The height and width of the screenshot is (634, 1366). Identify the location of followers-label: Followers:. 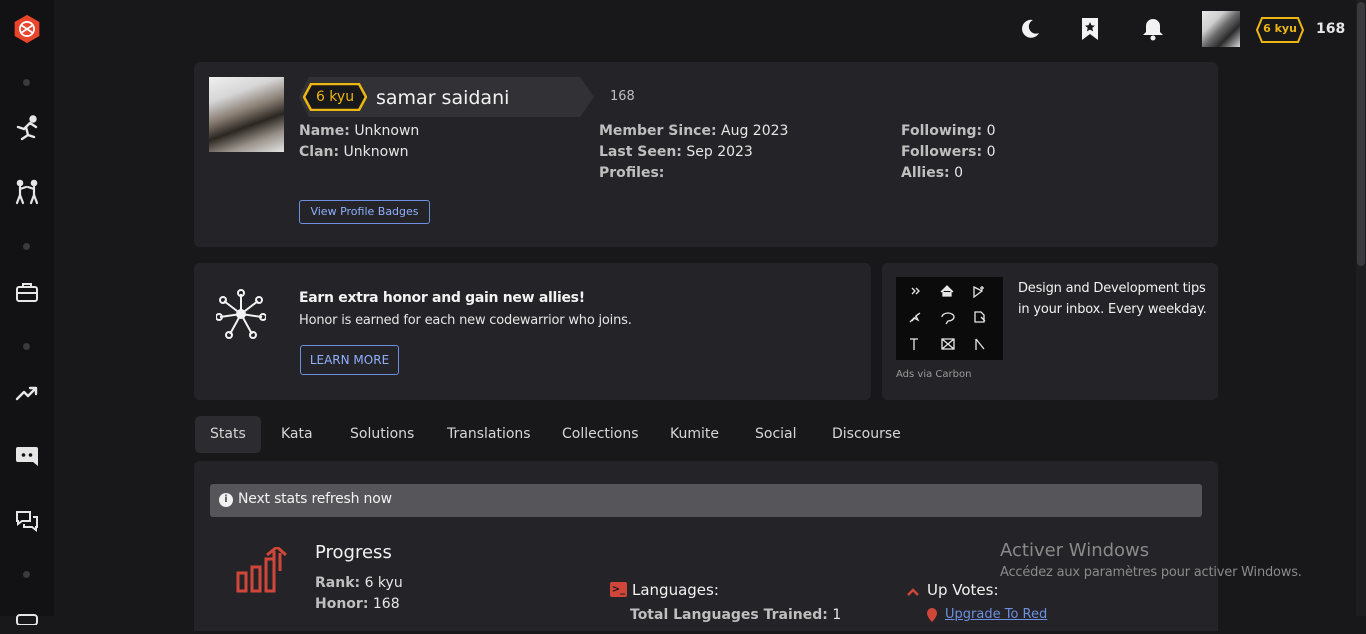
(942, 152).